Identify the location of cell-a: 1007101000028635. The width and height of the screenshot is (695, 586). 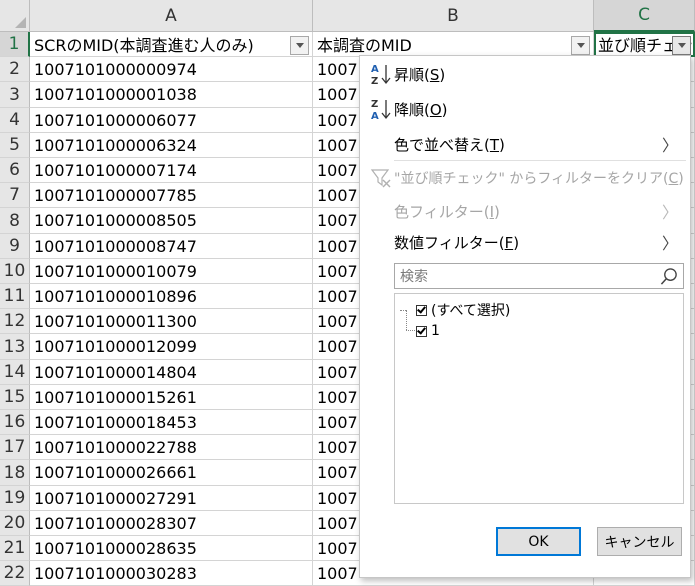
(171, 548).